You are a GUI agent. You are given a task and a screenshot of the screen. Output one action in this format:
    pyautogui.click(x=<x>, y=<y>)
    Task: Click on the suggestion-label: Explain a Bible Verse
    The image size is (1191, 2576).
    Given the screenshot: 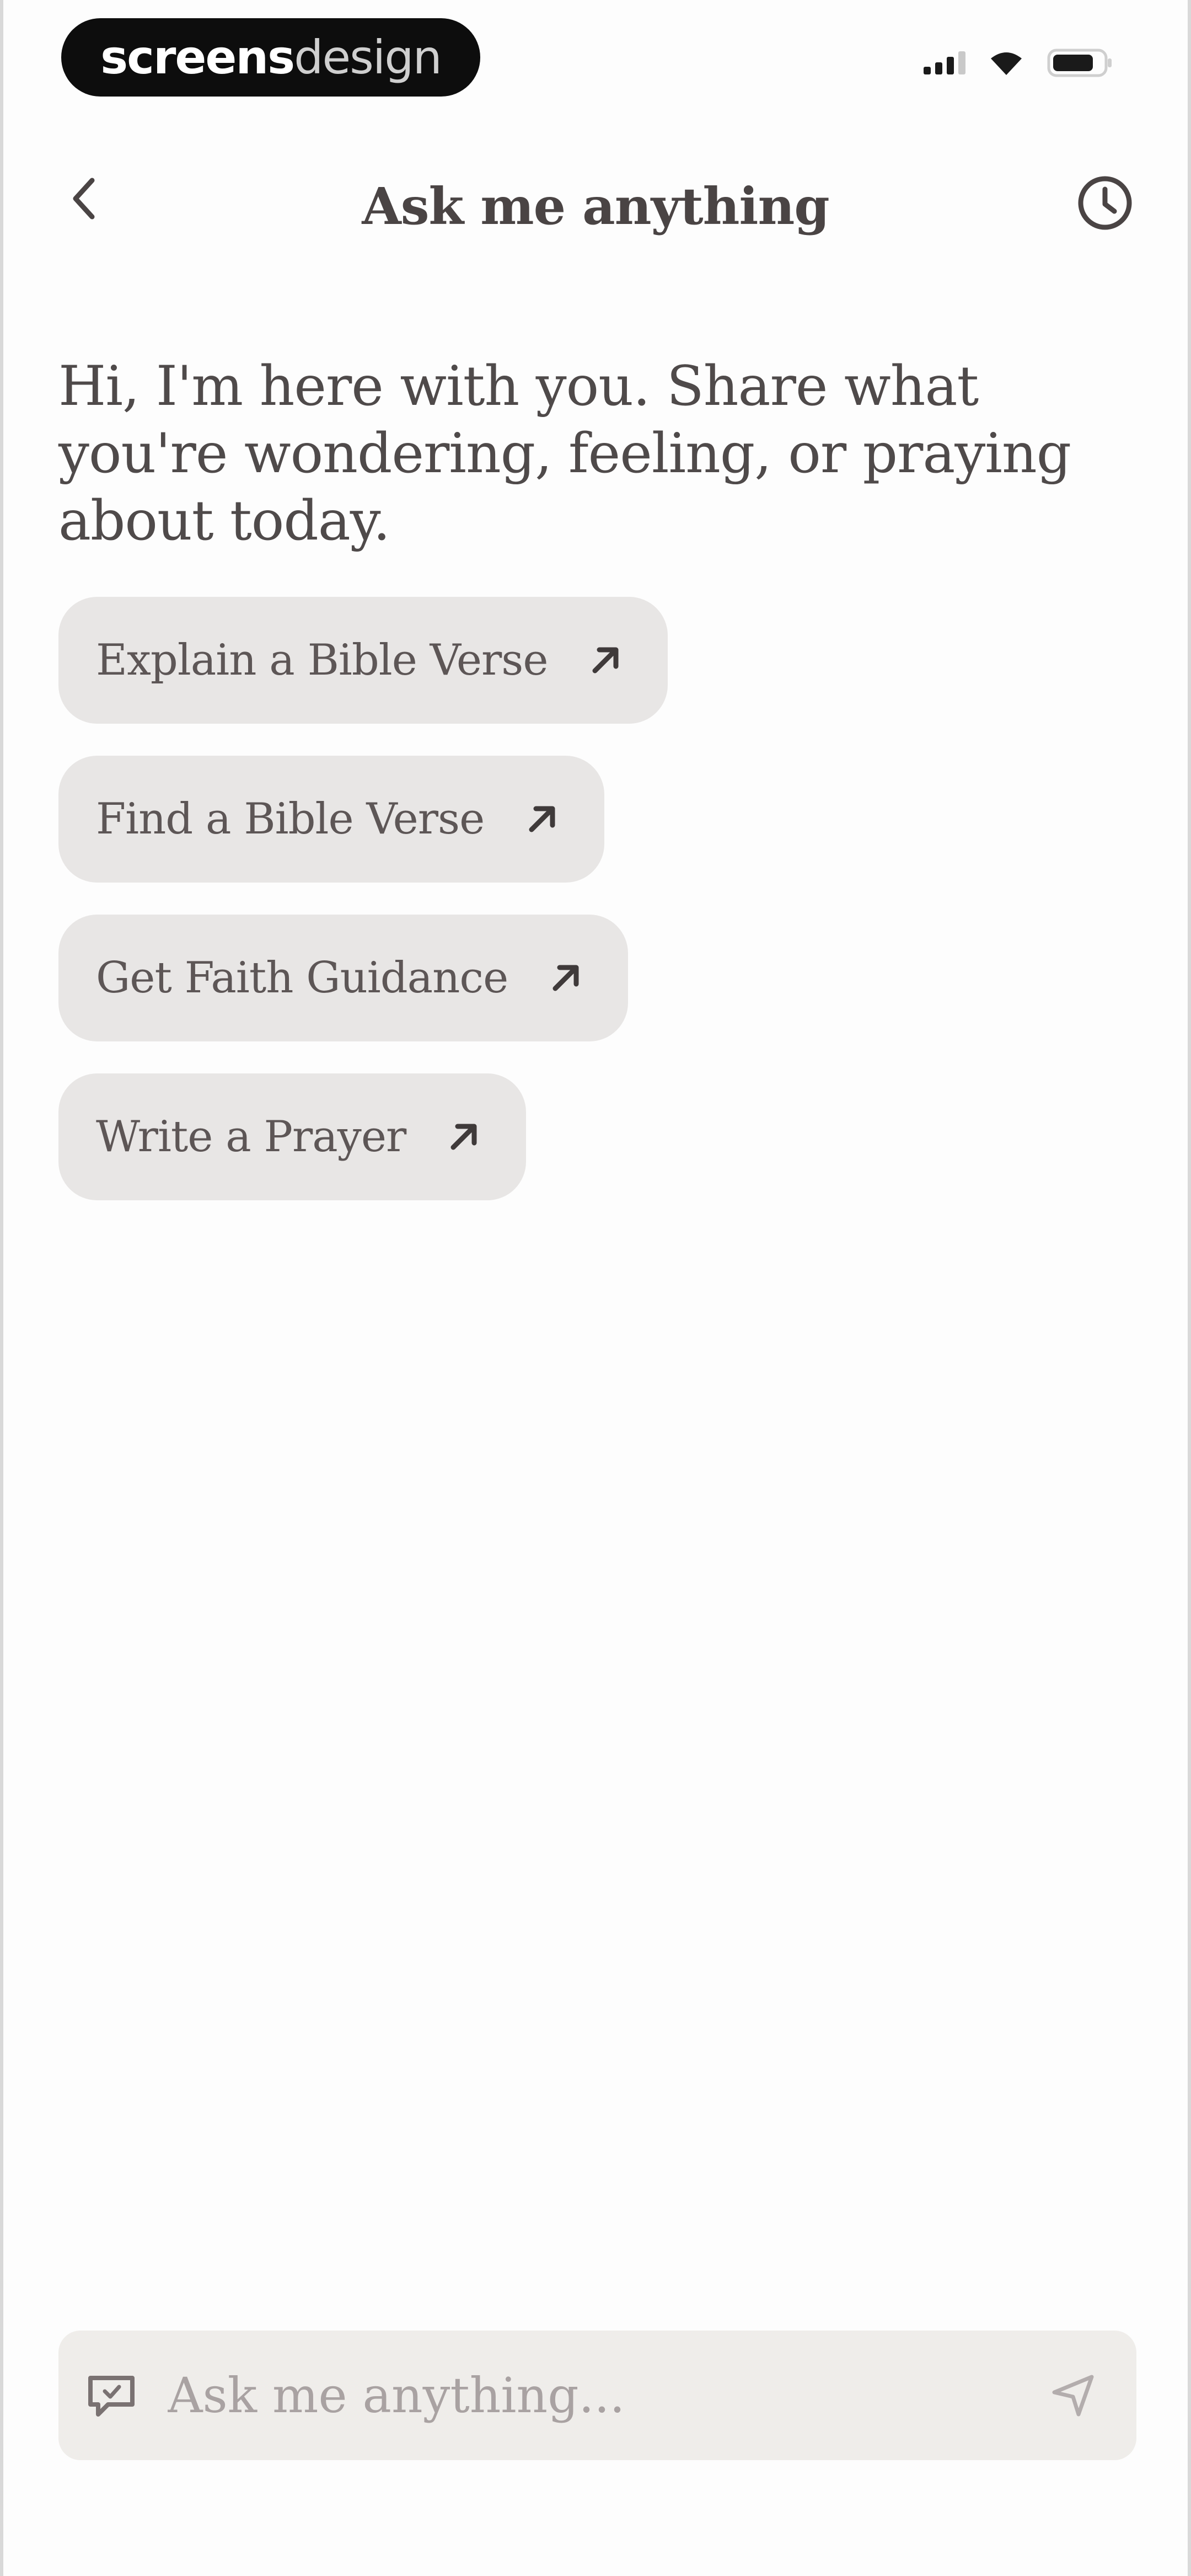 What is the action you would take?
    pyautogui.click(x=322, y=660)
    